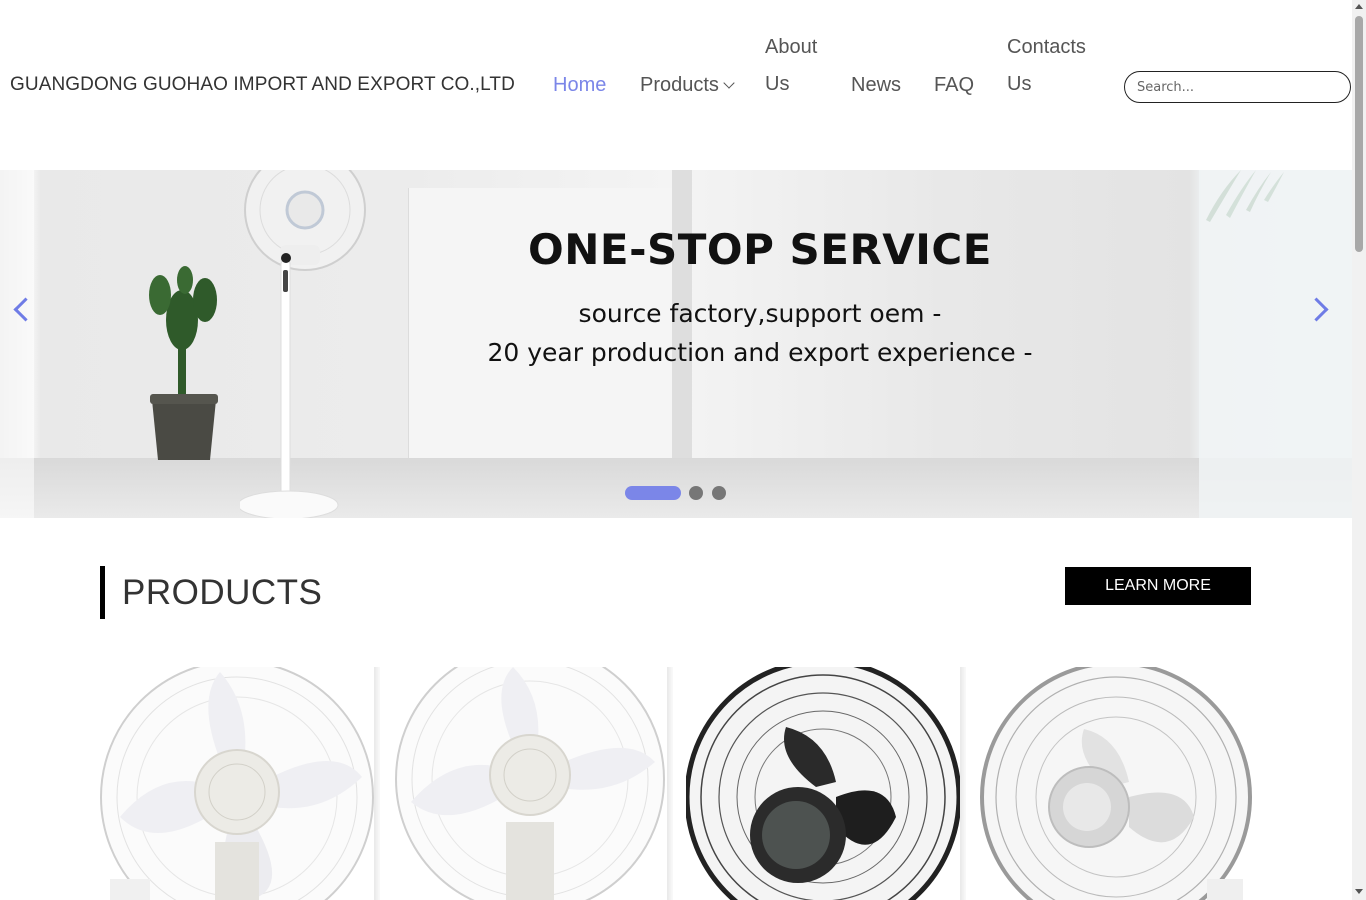  Describe the element at coordinates (1359, 134) in the screenshot. I see `scrollbar-thumb` at that location.